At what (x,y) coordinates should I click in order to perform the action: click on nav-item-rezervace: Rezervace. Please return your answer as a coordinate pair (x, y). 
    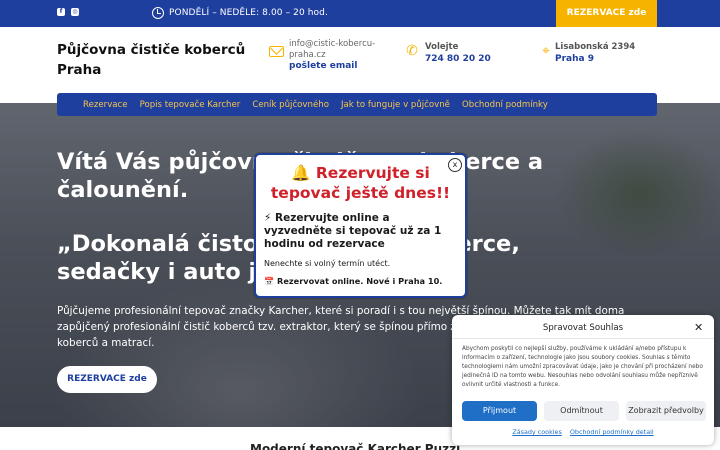
    Looking at the image, I should click on (105, 105).